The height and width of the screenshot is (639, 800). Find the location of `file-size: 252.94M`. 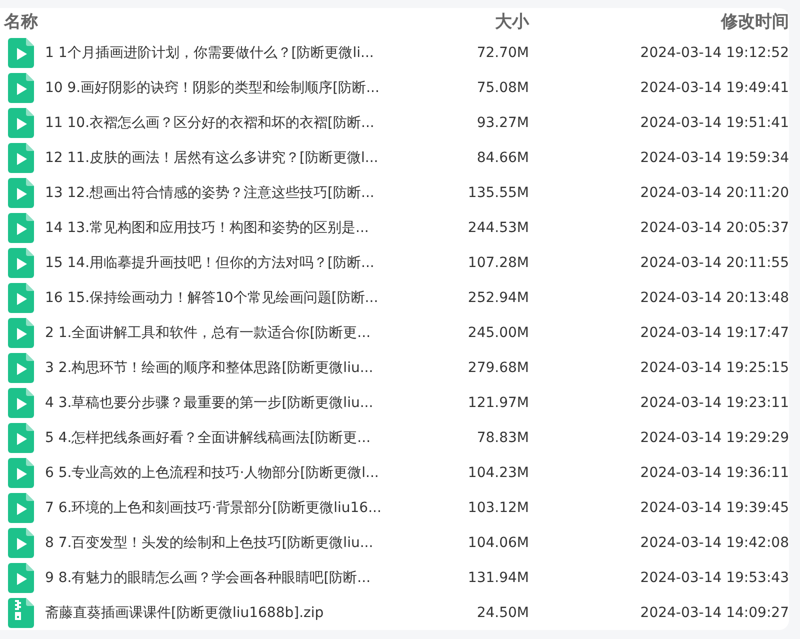

file-size: 252.94M is located at coordinates (497, 298).